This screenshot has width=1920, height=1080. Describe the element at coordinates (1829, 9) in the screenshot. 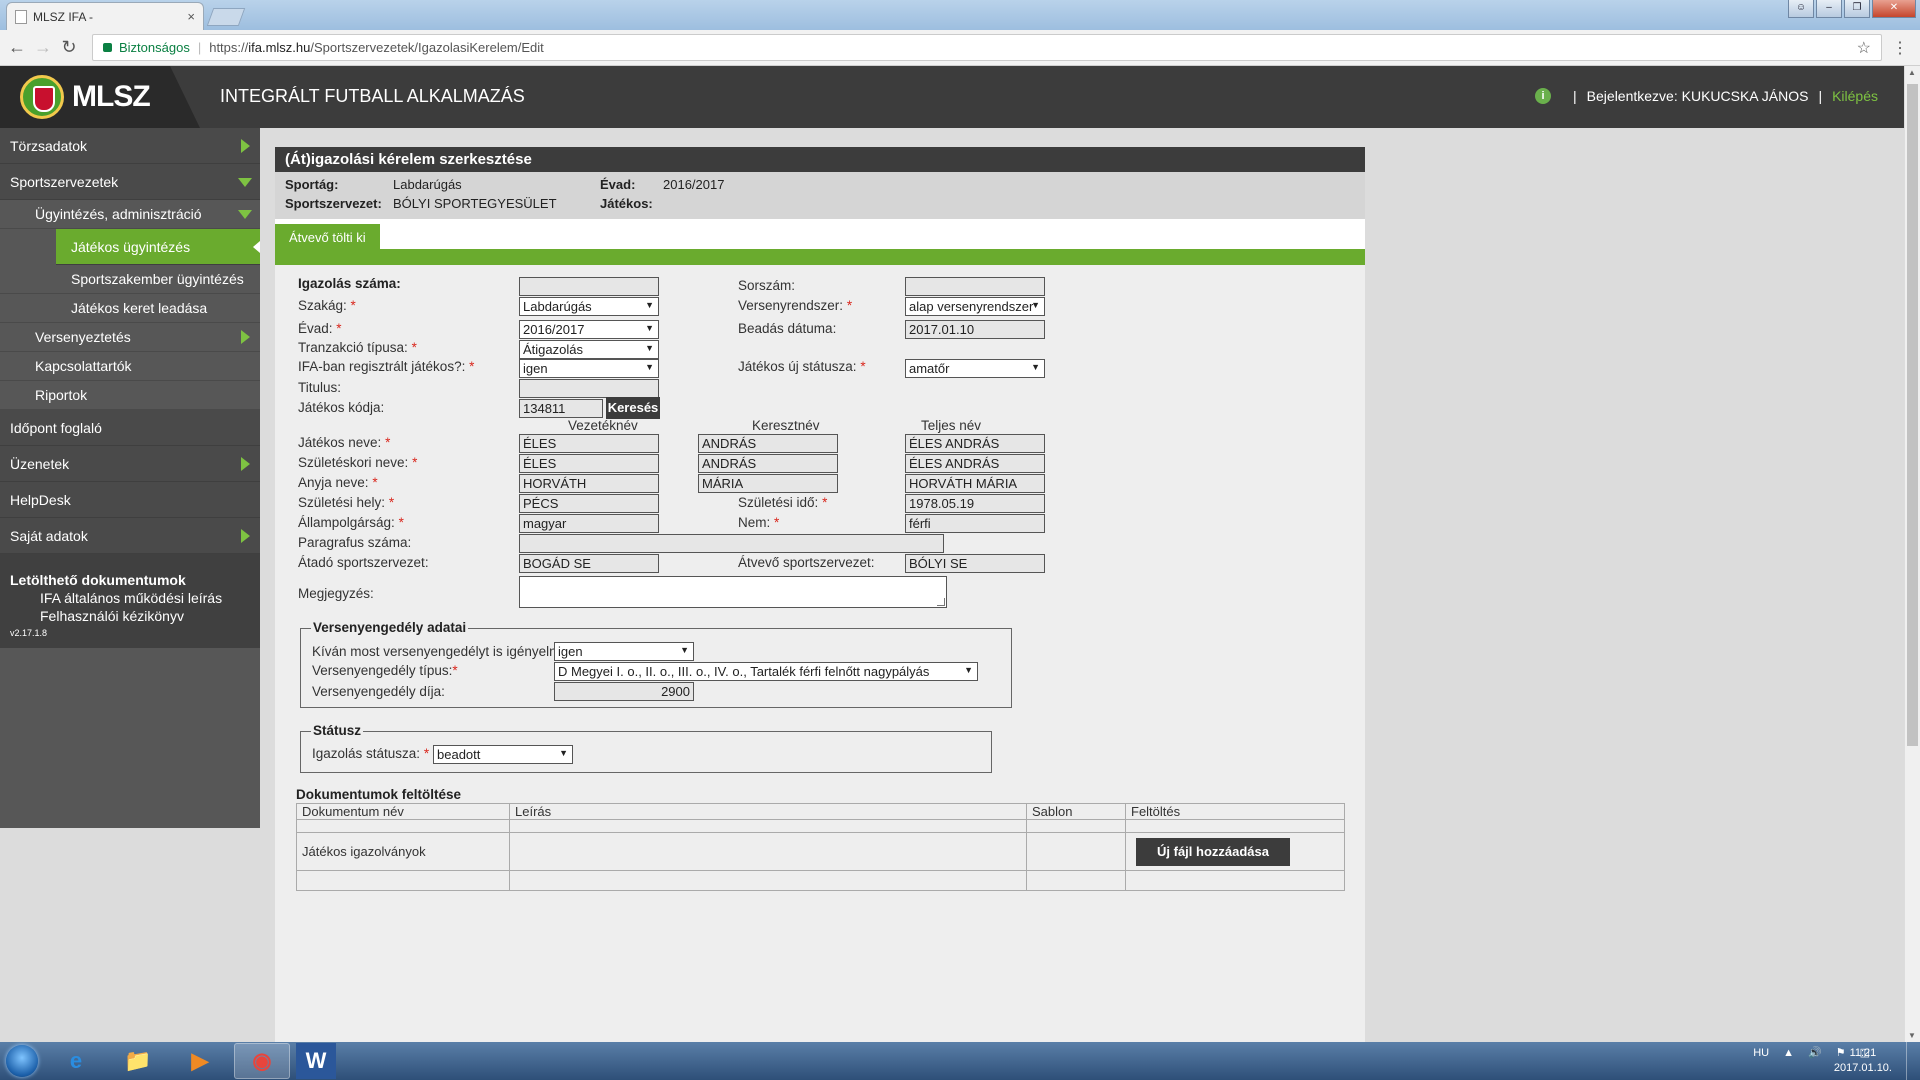

I see `minimize-icon: –` at that location.